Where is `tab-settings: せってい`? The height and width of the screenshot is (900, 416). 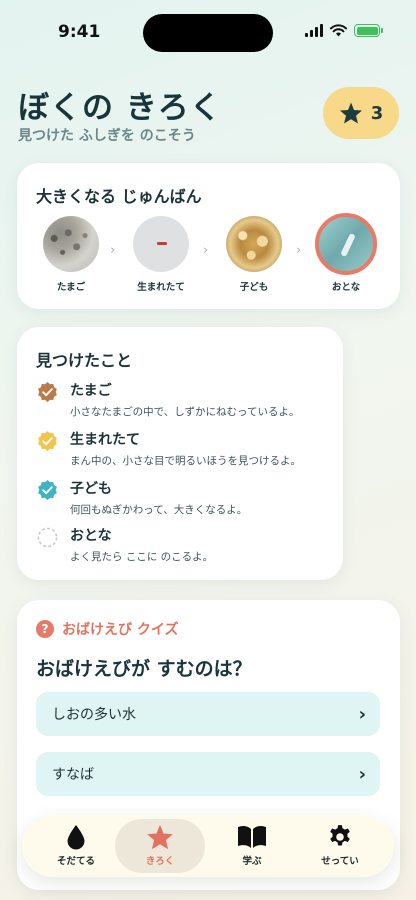 tab-settings: せってい is located at coordinates (340, 846).